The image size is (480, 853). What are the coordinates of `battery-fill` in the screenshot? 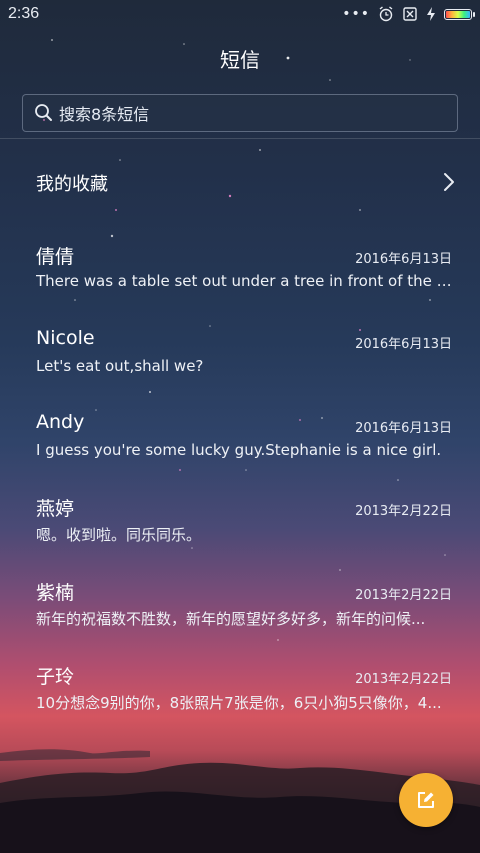 It's located at (458, 14).